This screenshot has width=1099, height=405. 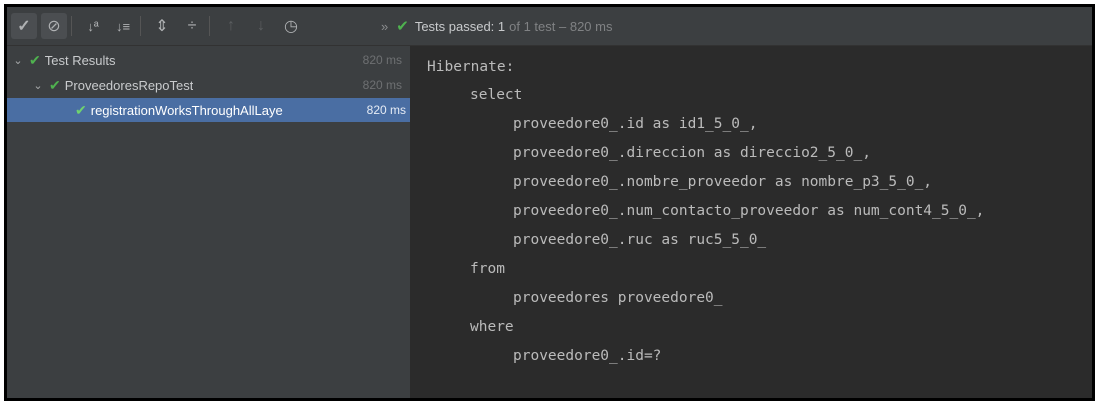 What do you see at coordinates (208, 60) in the screenshot?
I see `tree-item-test-results: ⌄ ✔ Test Results 820 ms` at bounding box center [208, 60].